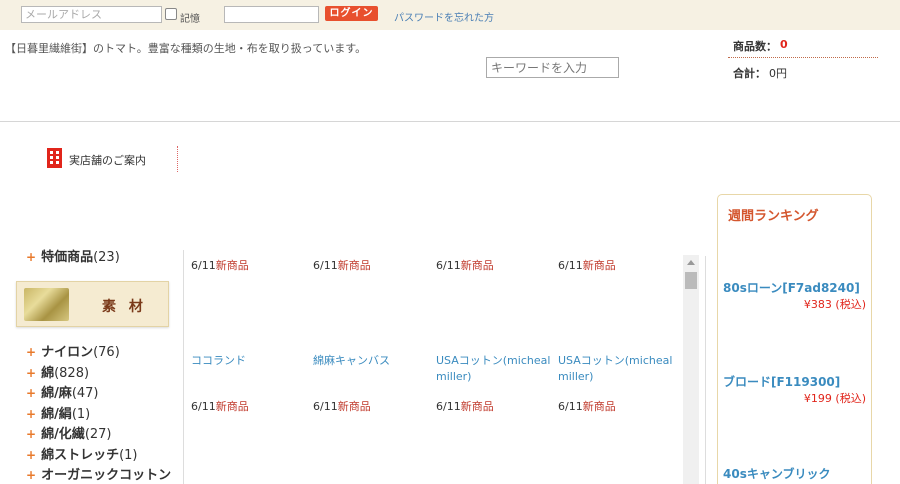  What do you see at coordinates (755, 46) in the screenshot?
I see `cart-count-label: 商品数：` at bounding box center [755, 46].